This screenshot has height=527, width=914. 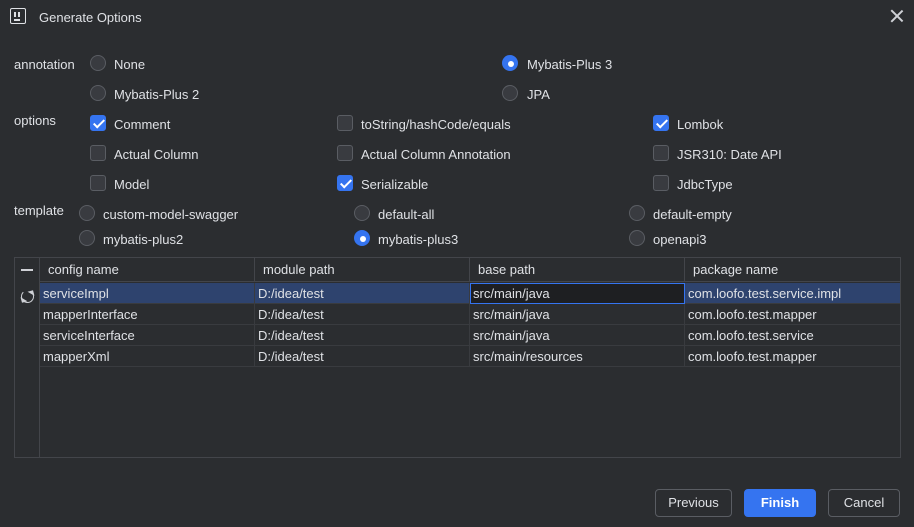 What do you see at coordinates (345, 153) in the screenshot?
I see `option-checkbox-actual-column-annotation` at bounding box center [345, 153].